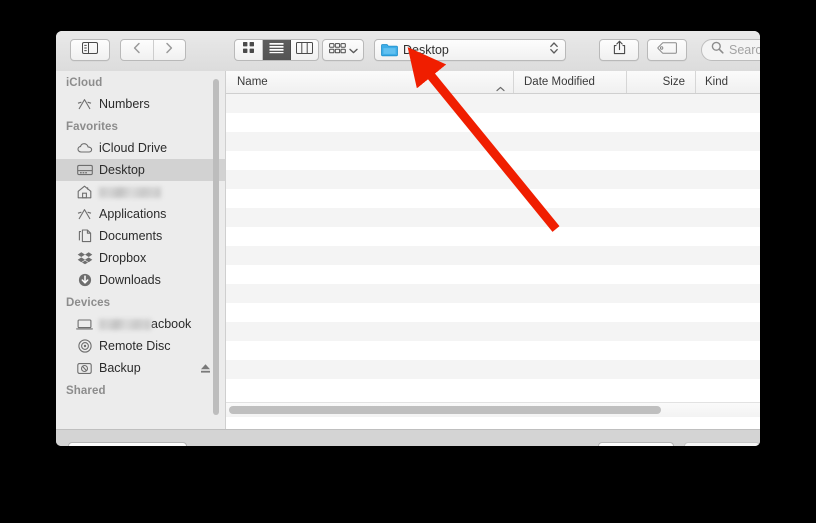  Describe the element at coordinates (717, 82) in the screenshot. I see `column-header-kind-label: Kind` at that location.